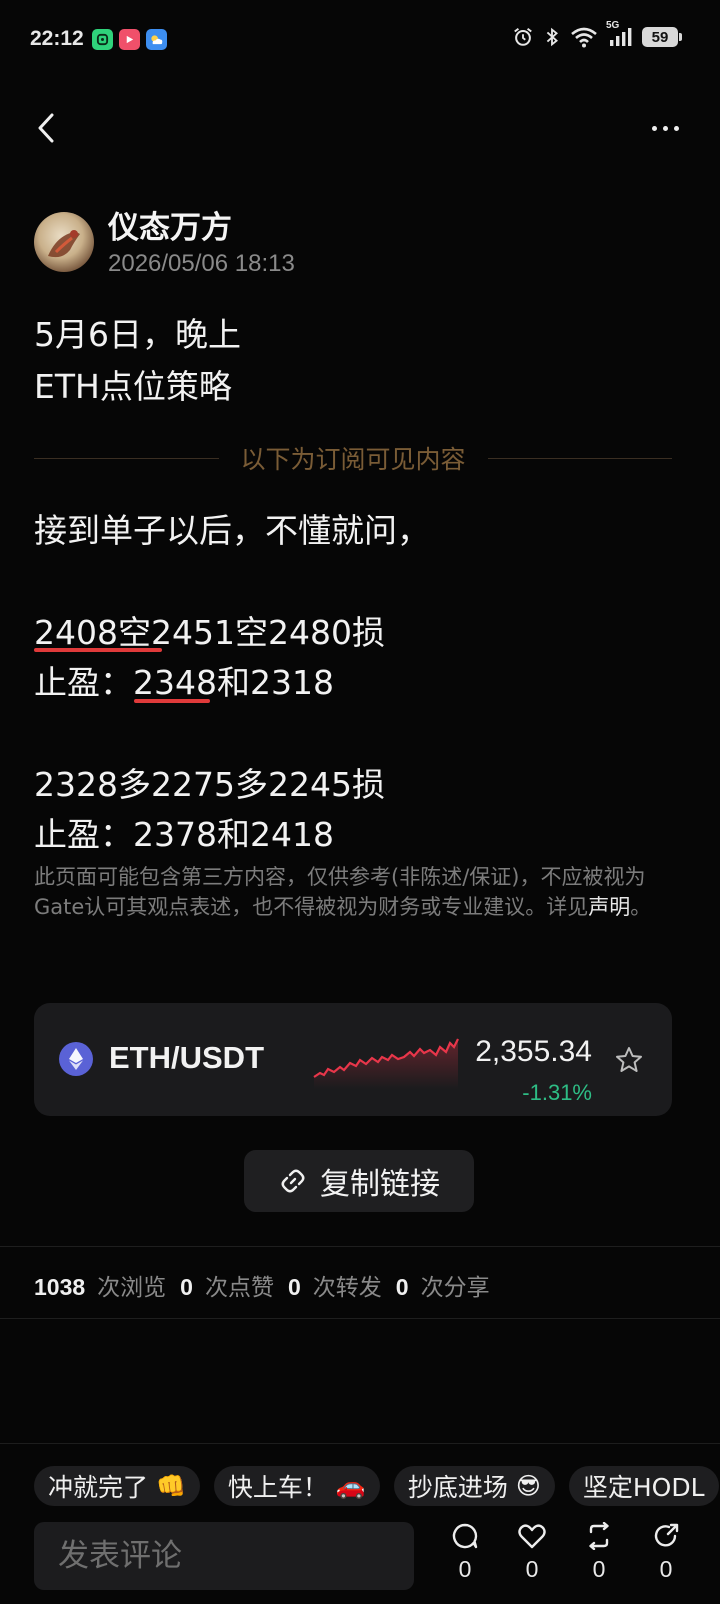 The height and width of the screenshot is (1604, 720). Describe the element at coordinates (465, 1569) in the screenshot. I see `comment-count: 0` at that location.